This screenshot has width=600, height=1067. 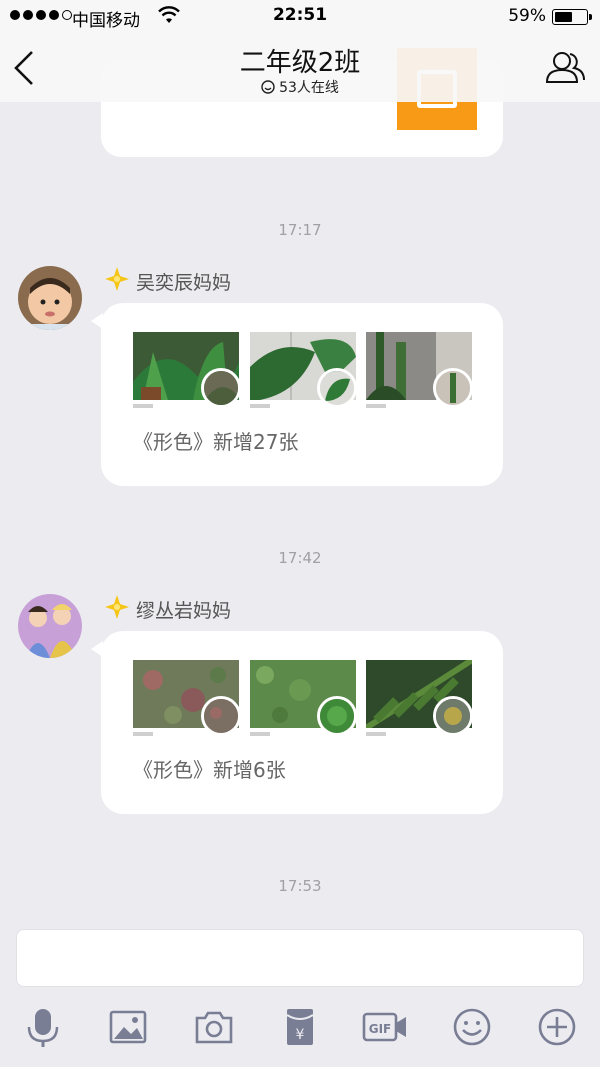 I want to click on message-timestamp: 17:17, so click(x=300, y=230).